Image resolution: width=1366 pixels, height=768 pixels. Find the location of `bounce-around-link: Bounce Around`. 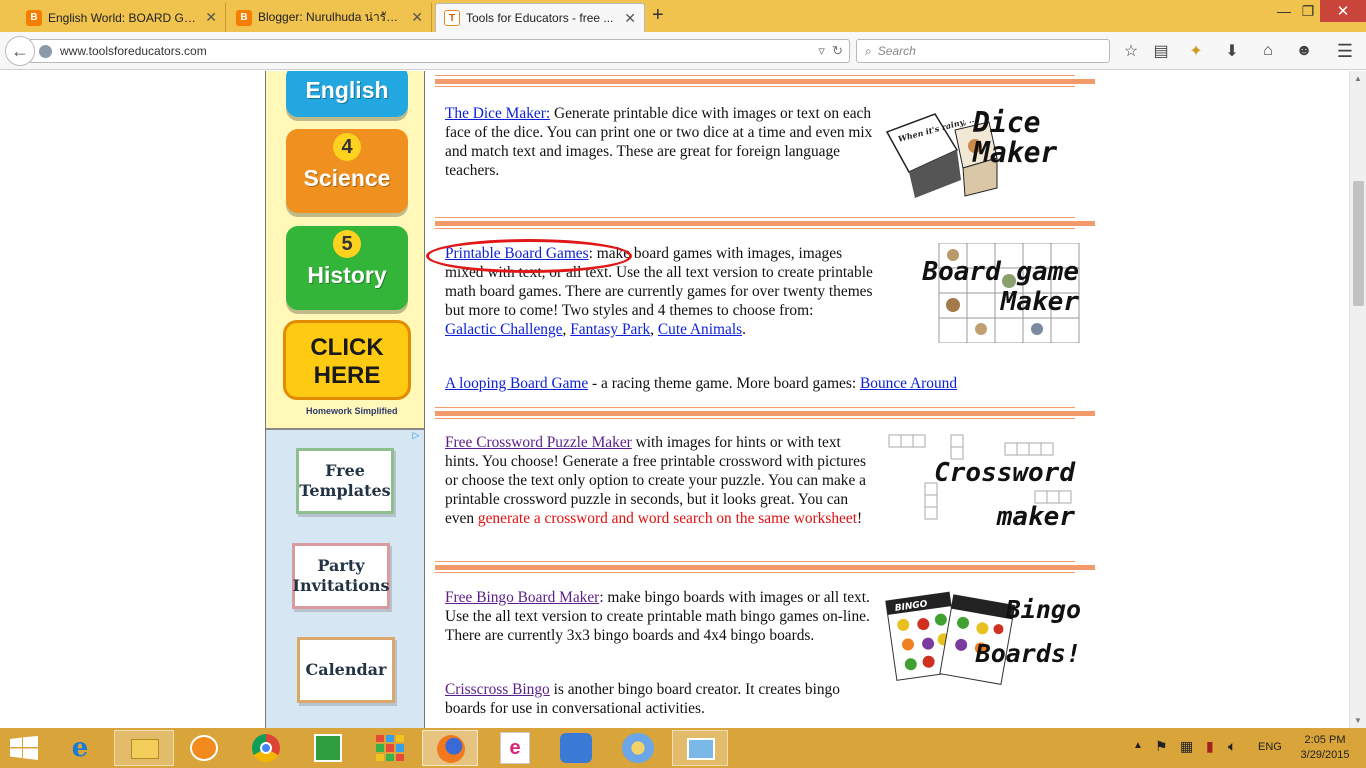

bounce-around-link: Bounce Around is located at coordinates (908, 383).